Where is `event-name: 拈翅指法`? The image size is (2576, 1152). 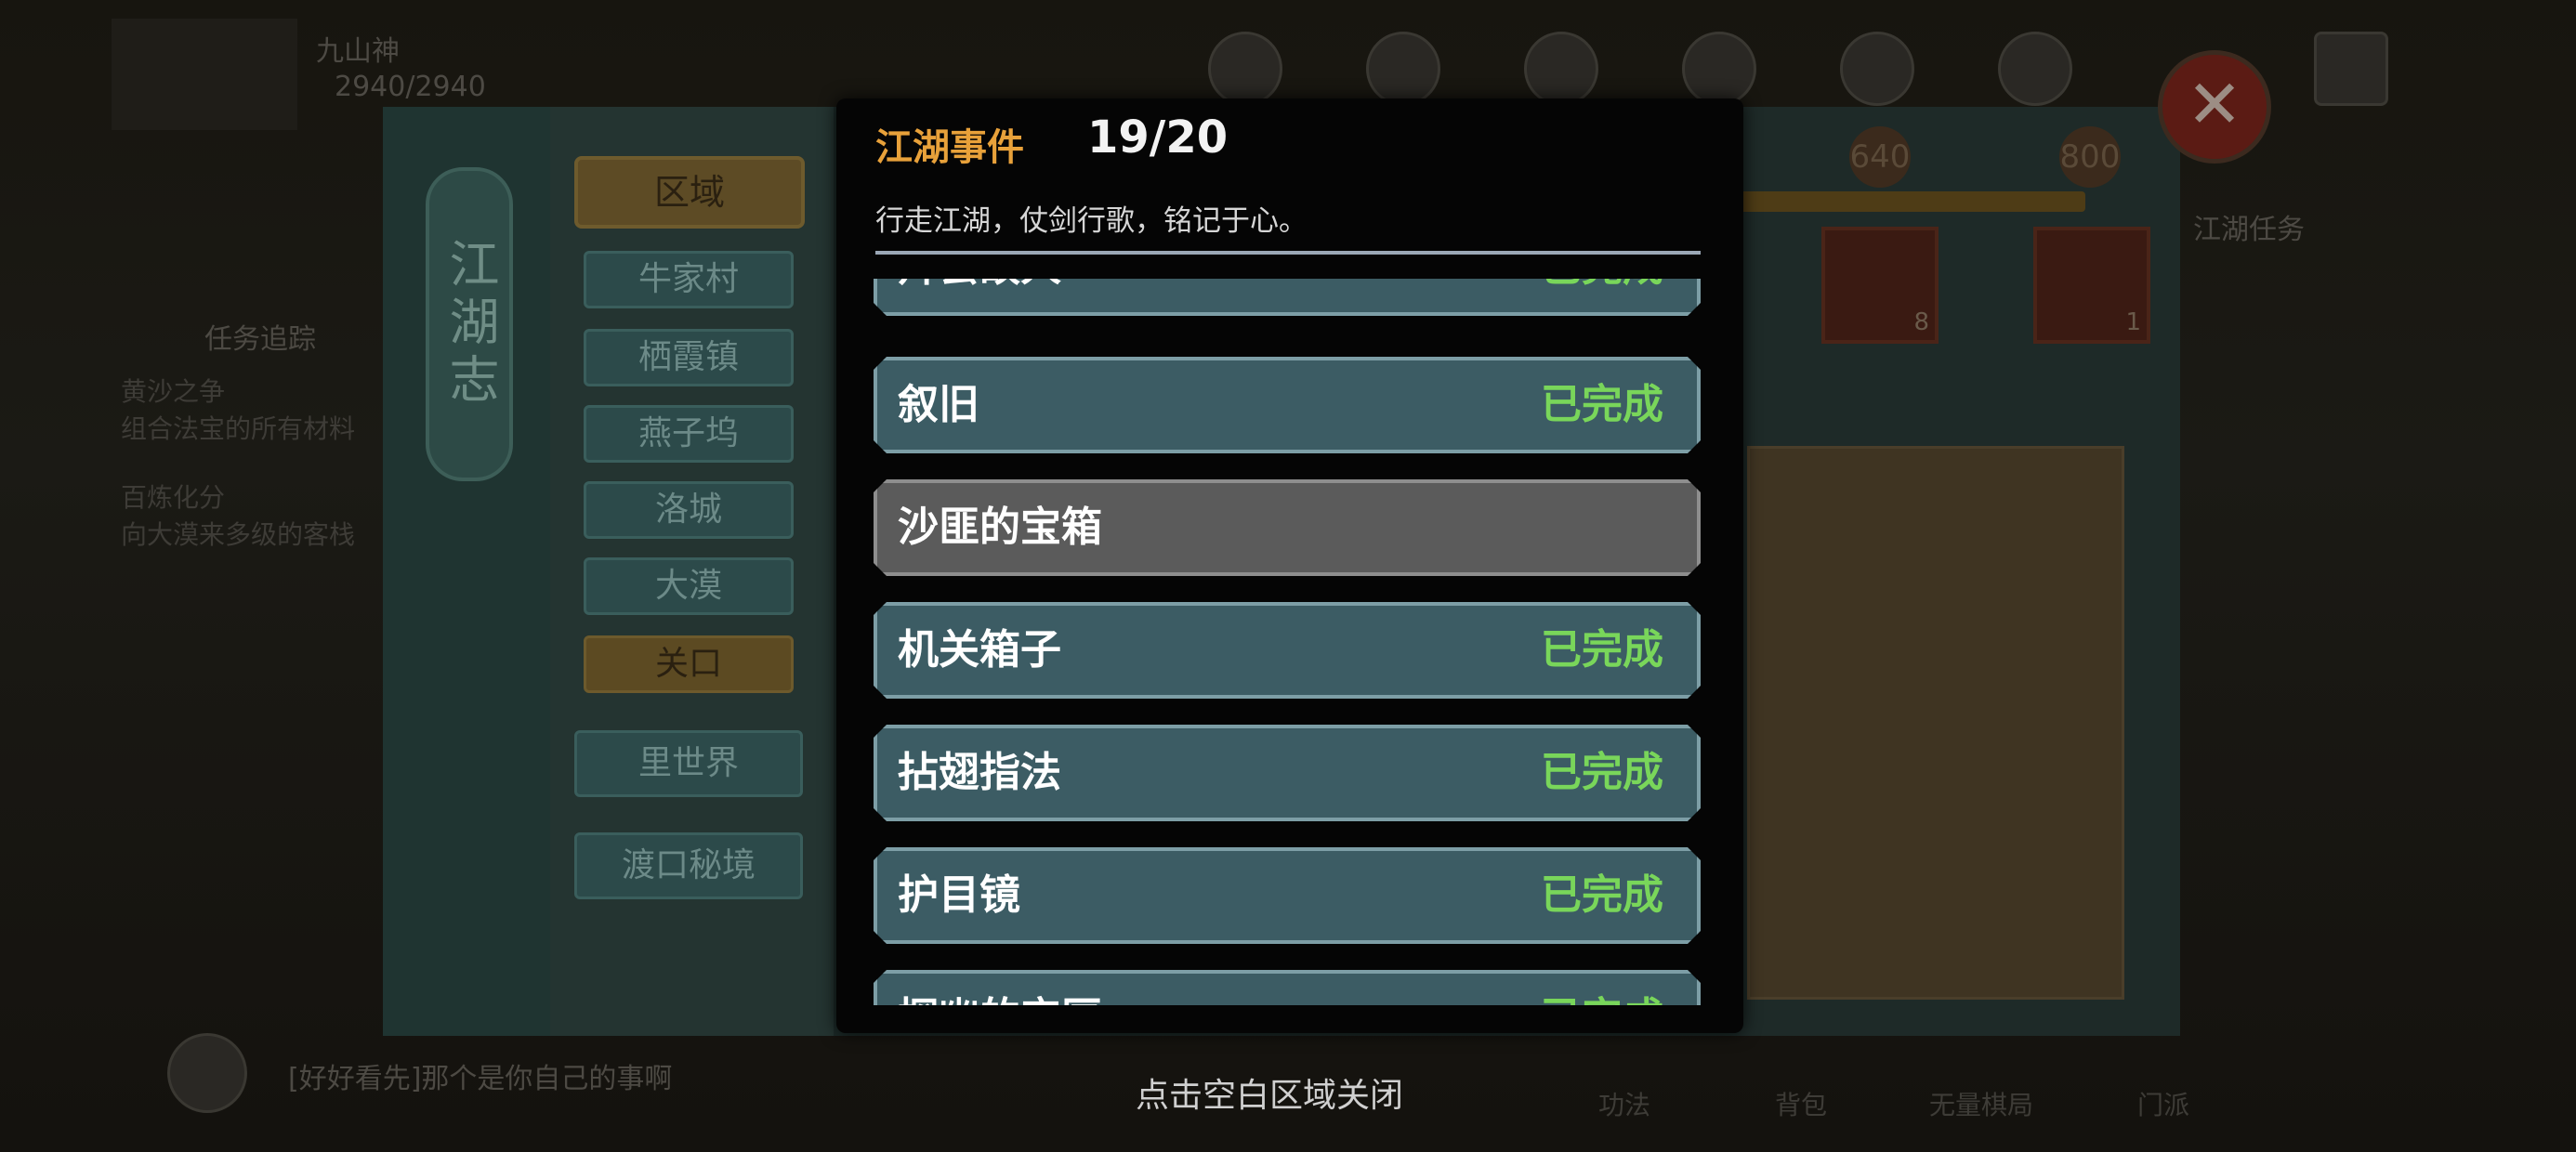
event-name: 拈翅指法 is located at coordinates (979, 772).